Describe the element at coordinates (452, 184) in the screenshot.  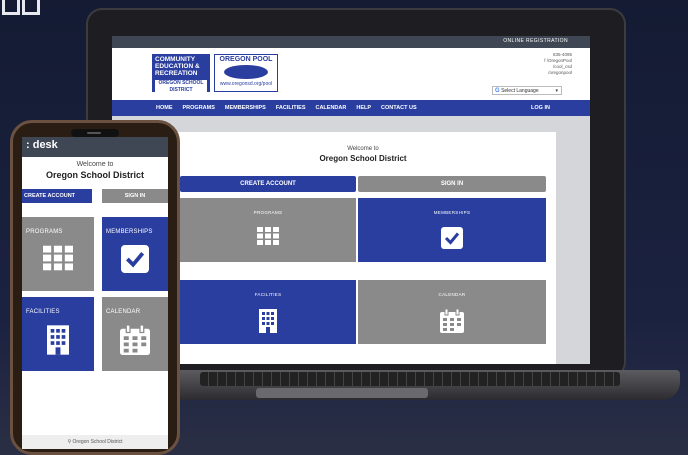
I see `sign-in-button: SIGN IN` at that location.